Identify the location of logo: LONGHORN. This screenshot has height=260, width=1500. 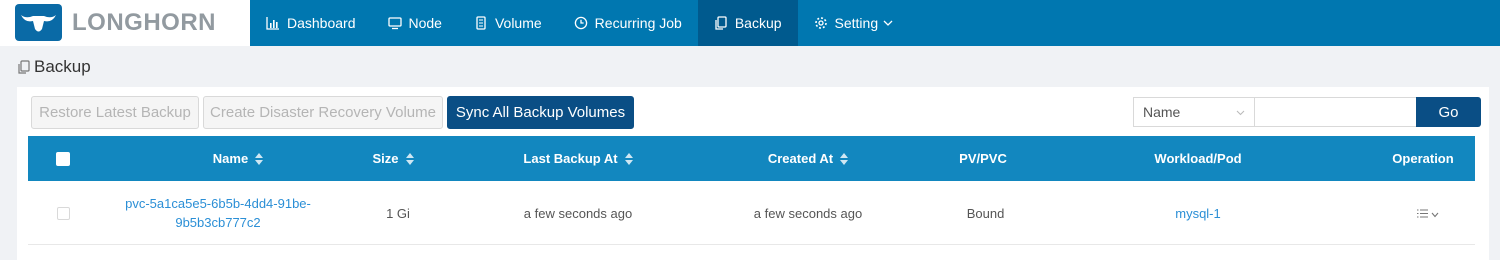
(125, 23).